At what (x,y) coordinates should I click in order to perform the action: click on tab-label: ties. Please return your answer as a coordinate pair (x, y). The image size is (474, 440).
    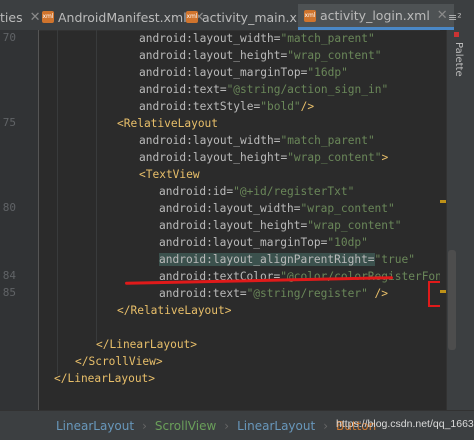
    Looking at the image, I should click on (11, 17).